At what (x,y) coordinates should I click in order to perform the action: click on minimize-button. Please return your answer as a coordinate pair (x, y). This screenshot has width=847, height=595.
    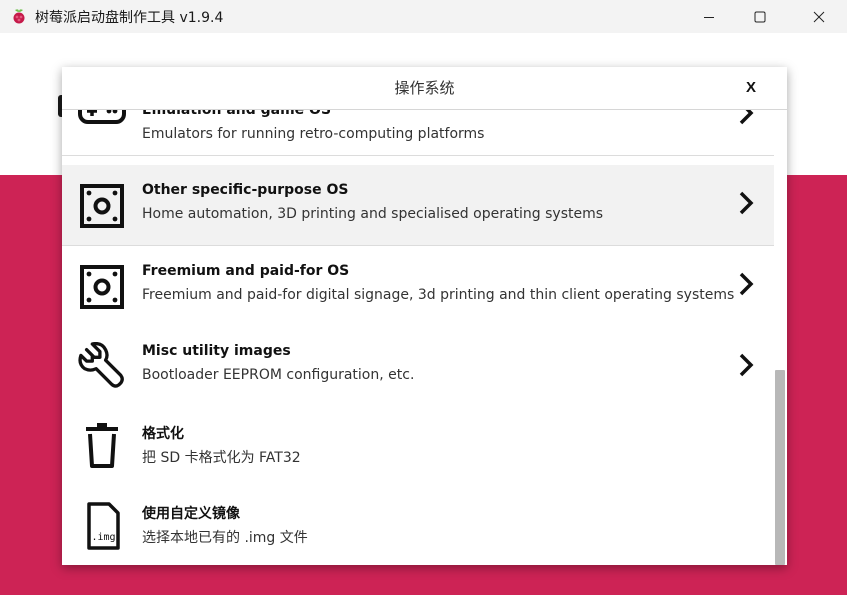
    Looking at the image, I should click on (709, 16).